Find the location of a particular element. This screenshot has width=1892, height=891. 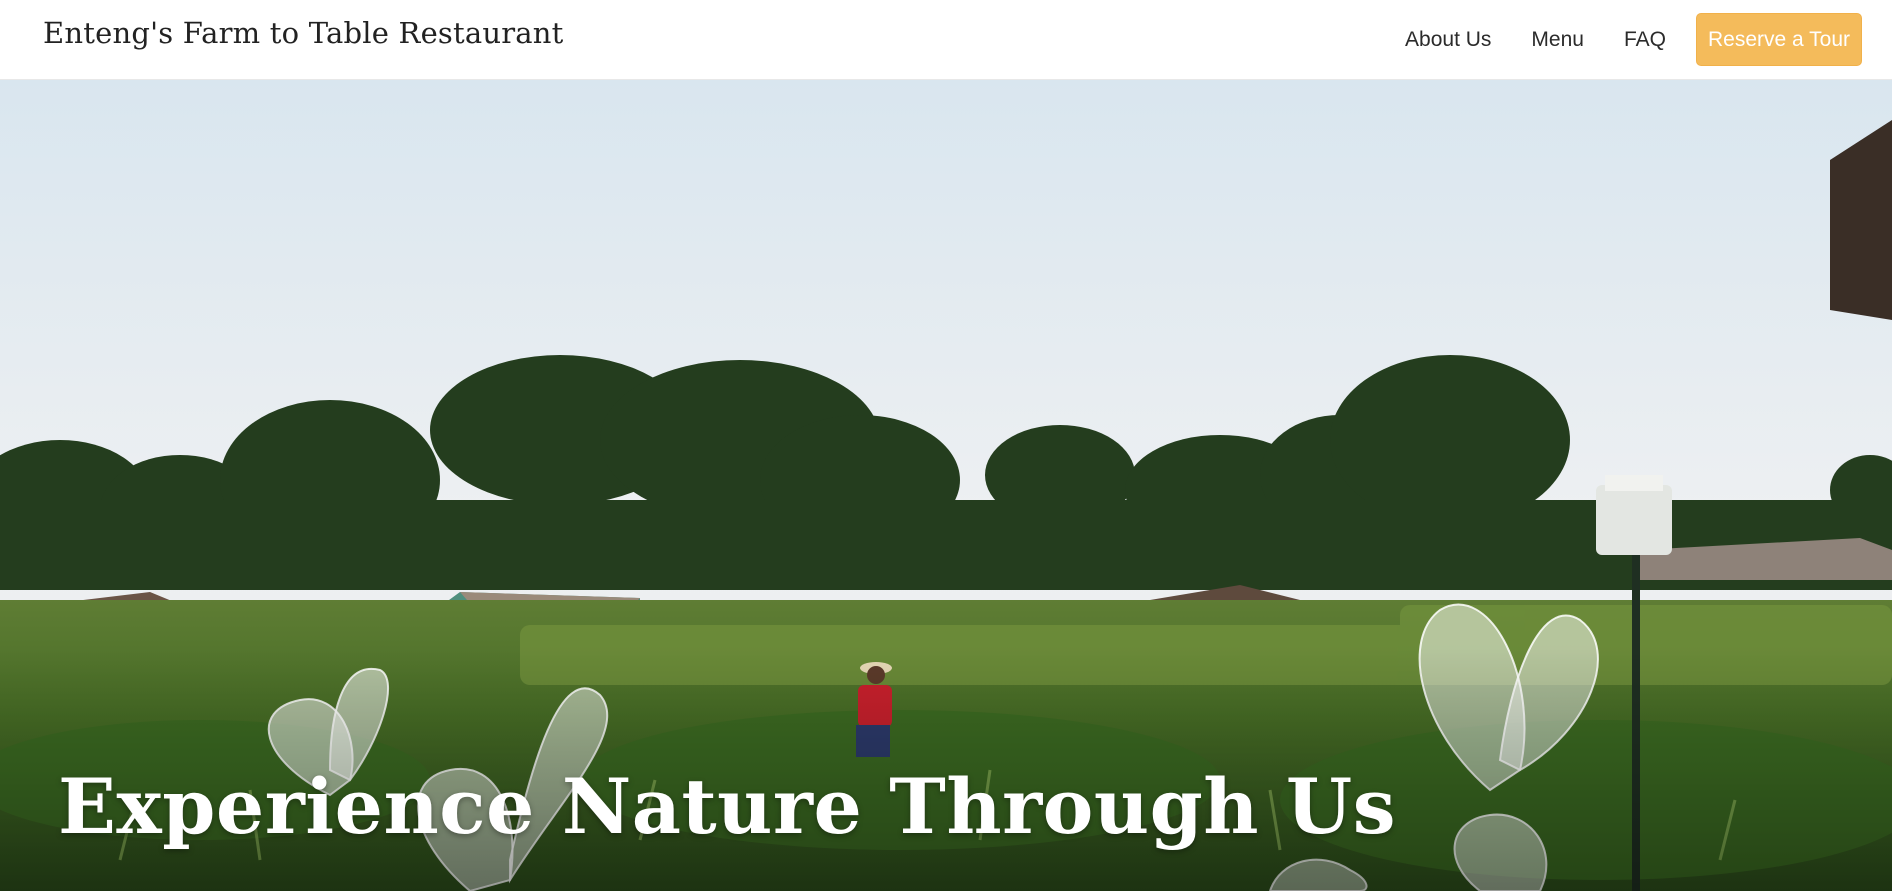

nav-link-about-us: About Us is located at coordinates (1448, 40).